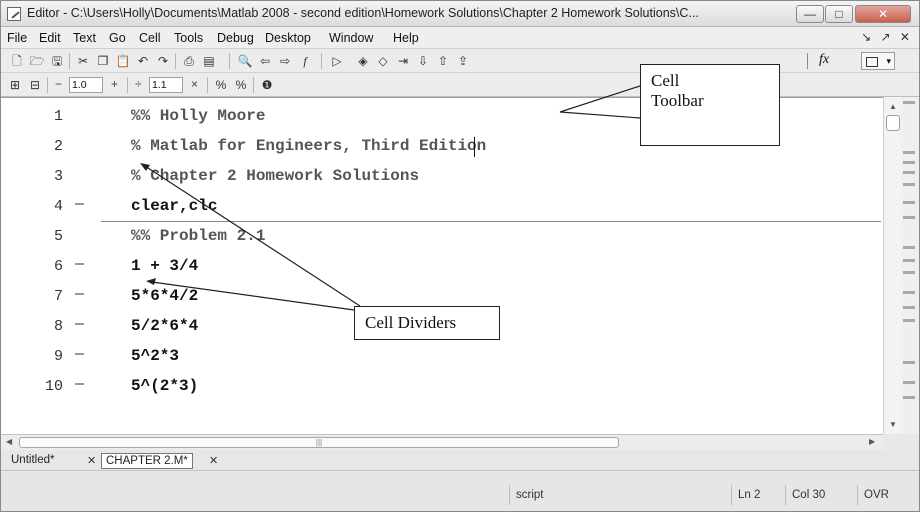  What do you see at coordinates (824, 60) in the screenshot?
I see `fx-button: fx` at bounding box center [824, 60].